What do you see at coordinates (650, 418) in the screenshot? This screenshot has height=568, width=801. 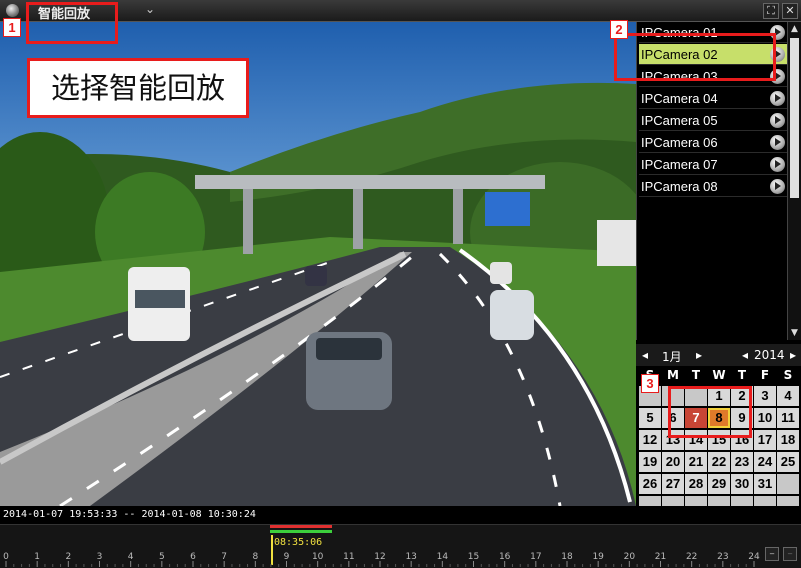 I see `calendar-day: 5` at bounding box center [650, 418].